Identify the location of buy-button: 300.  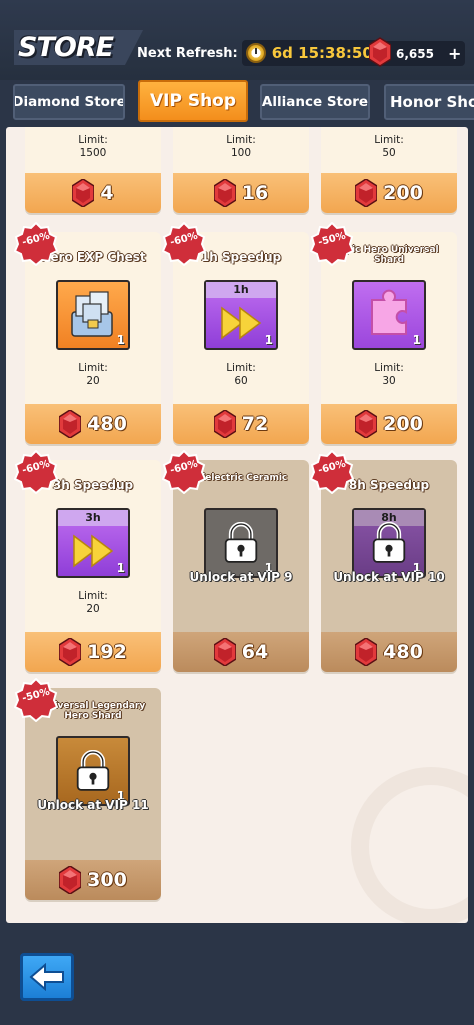
(93, 880).